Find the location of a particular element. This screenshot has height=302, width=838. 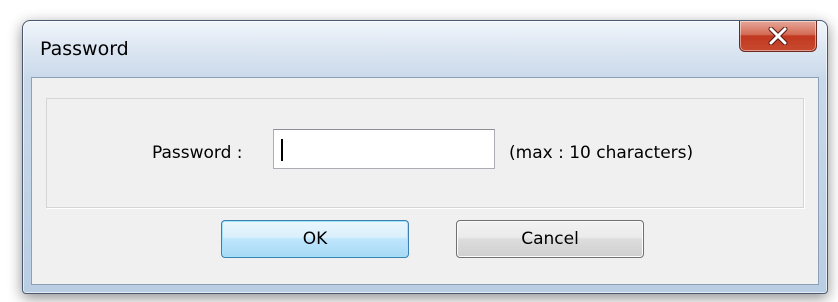

password-label: Password : is located at coordinates (197, 153).